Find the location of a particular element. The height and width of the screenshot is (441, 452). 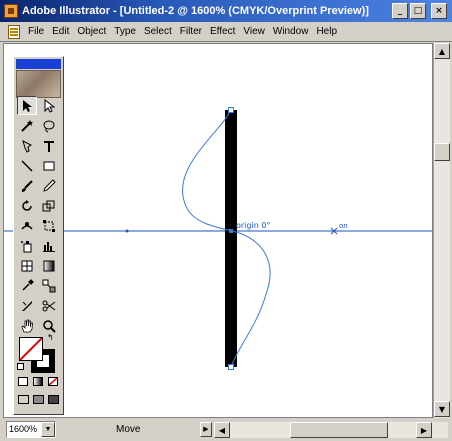

paintbrush-tool-icon is located at coordinates (27, 185).